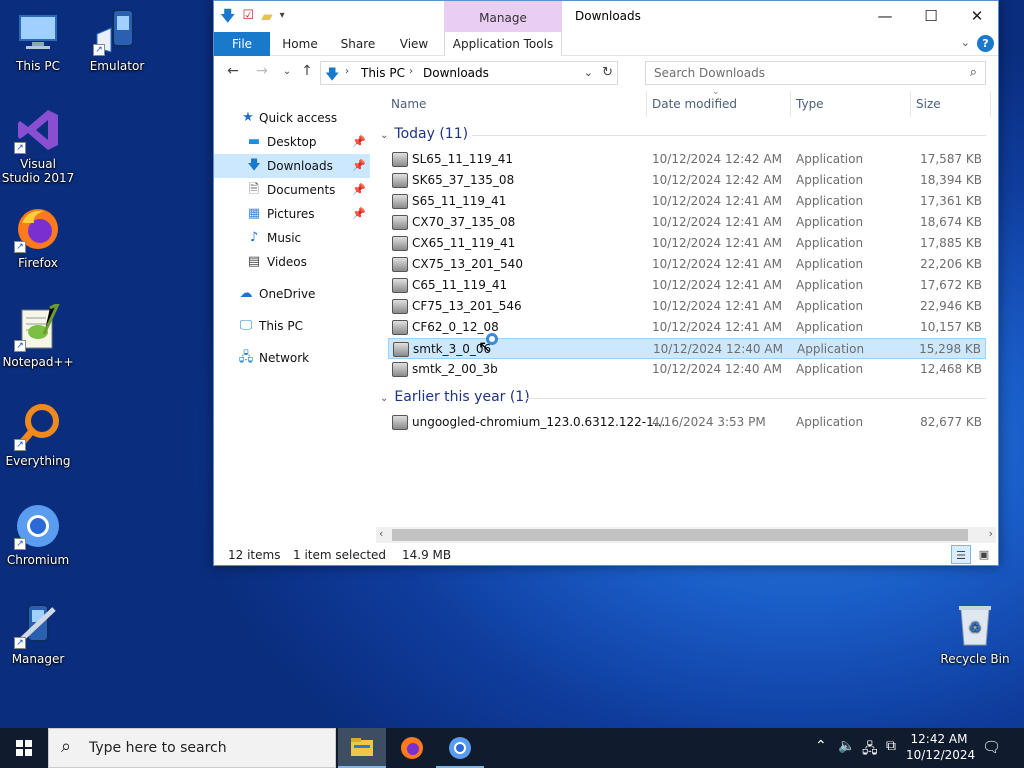 The width and height of the screenshot is (1024, 768). I want to click on title-bar: 🡇 ☑ ▰ ▾ Manage Downloads — ☐ ✕, so click(606, 16).